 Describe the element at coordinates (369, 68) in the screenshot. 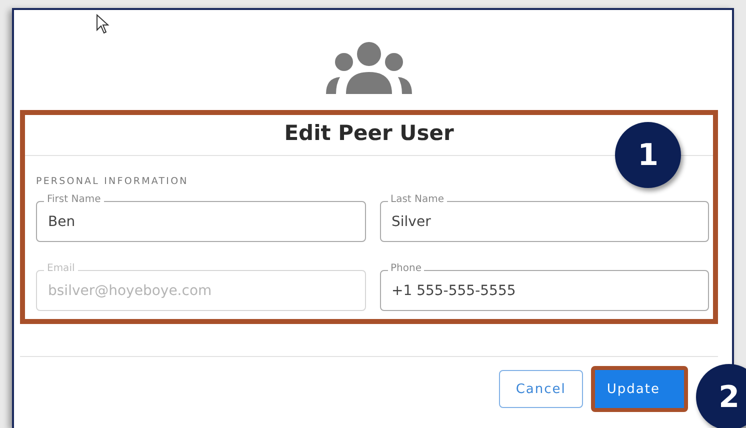

I see `people-icon` at that location.